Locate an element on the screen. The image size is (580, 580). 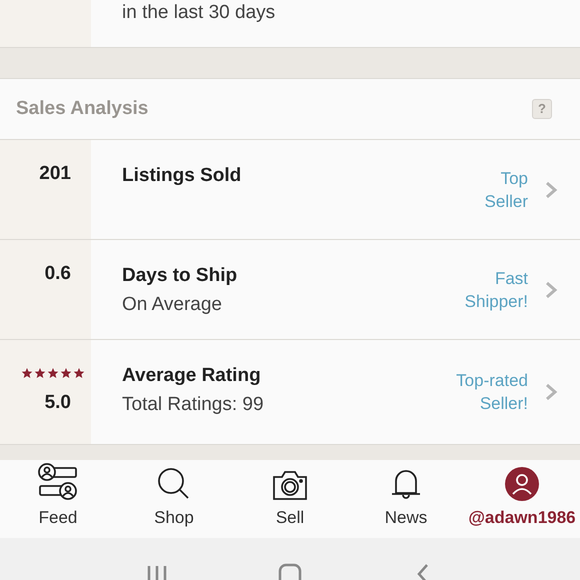
badge-text: Seller is located at coordinates (506, 201).